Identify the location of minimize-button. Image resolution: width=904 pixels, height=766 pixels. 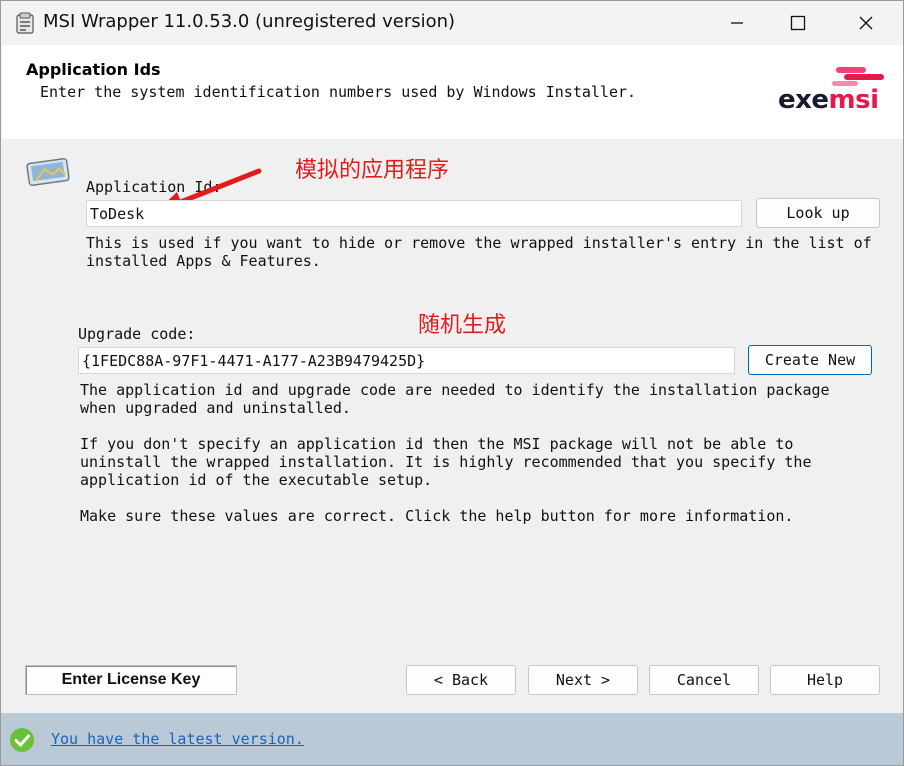
(737, 23).